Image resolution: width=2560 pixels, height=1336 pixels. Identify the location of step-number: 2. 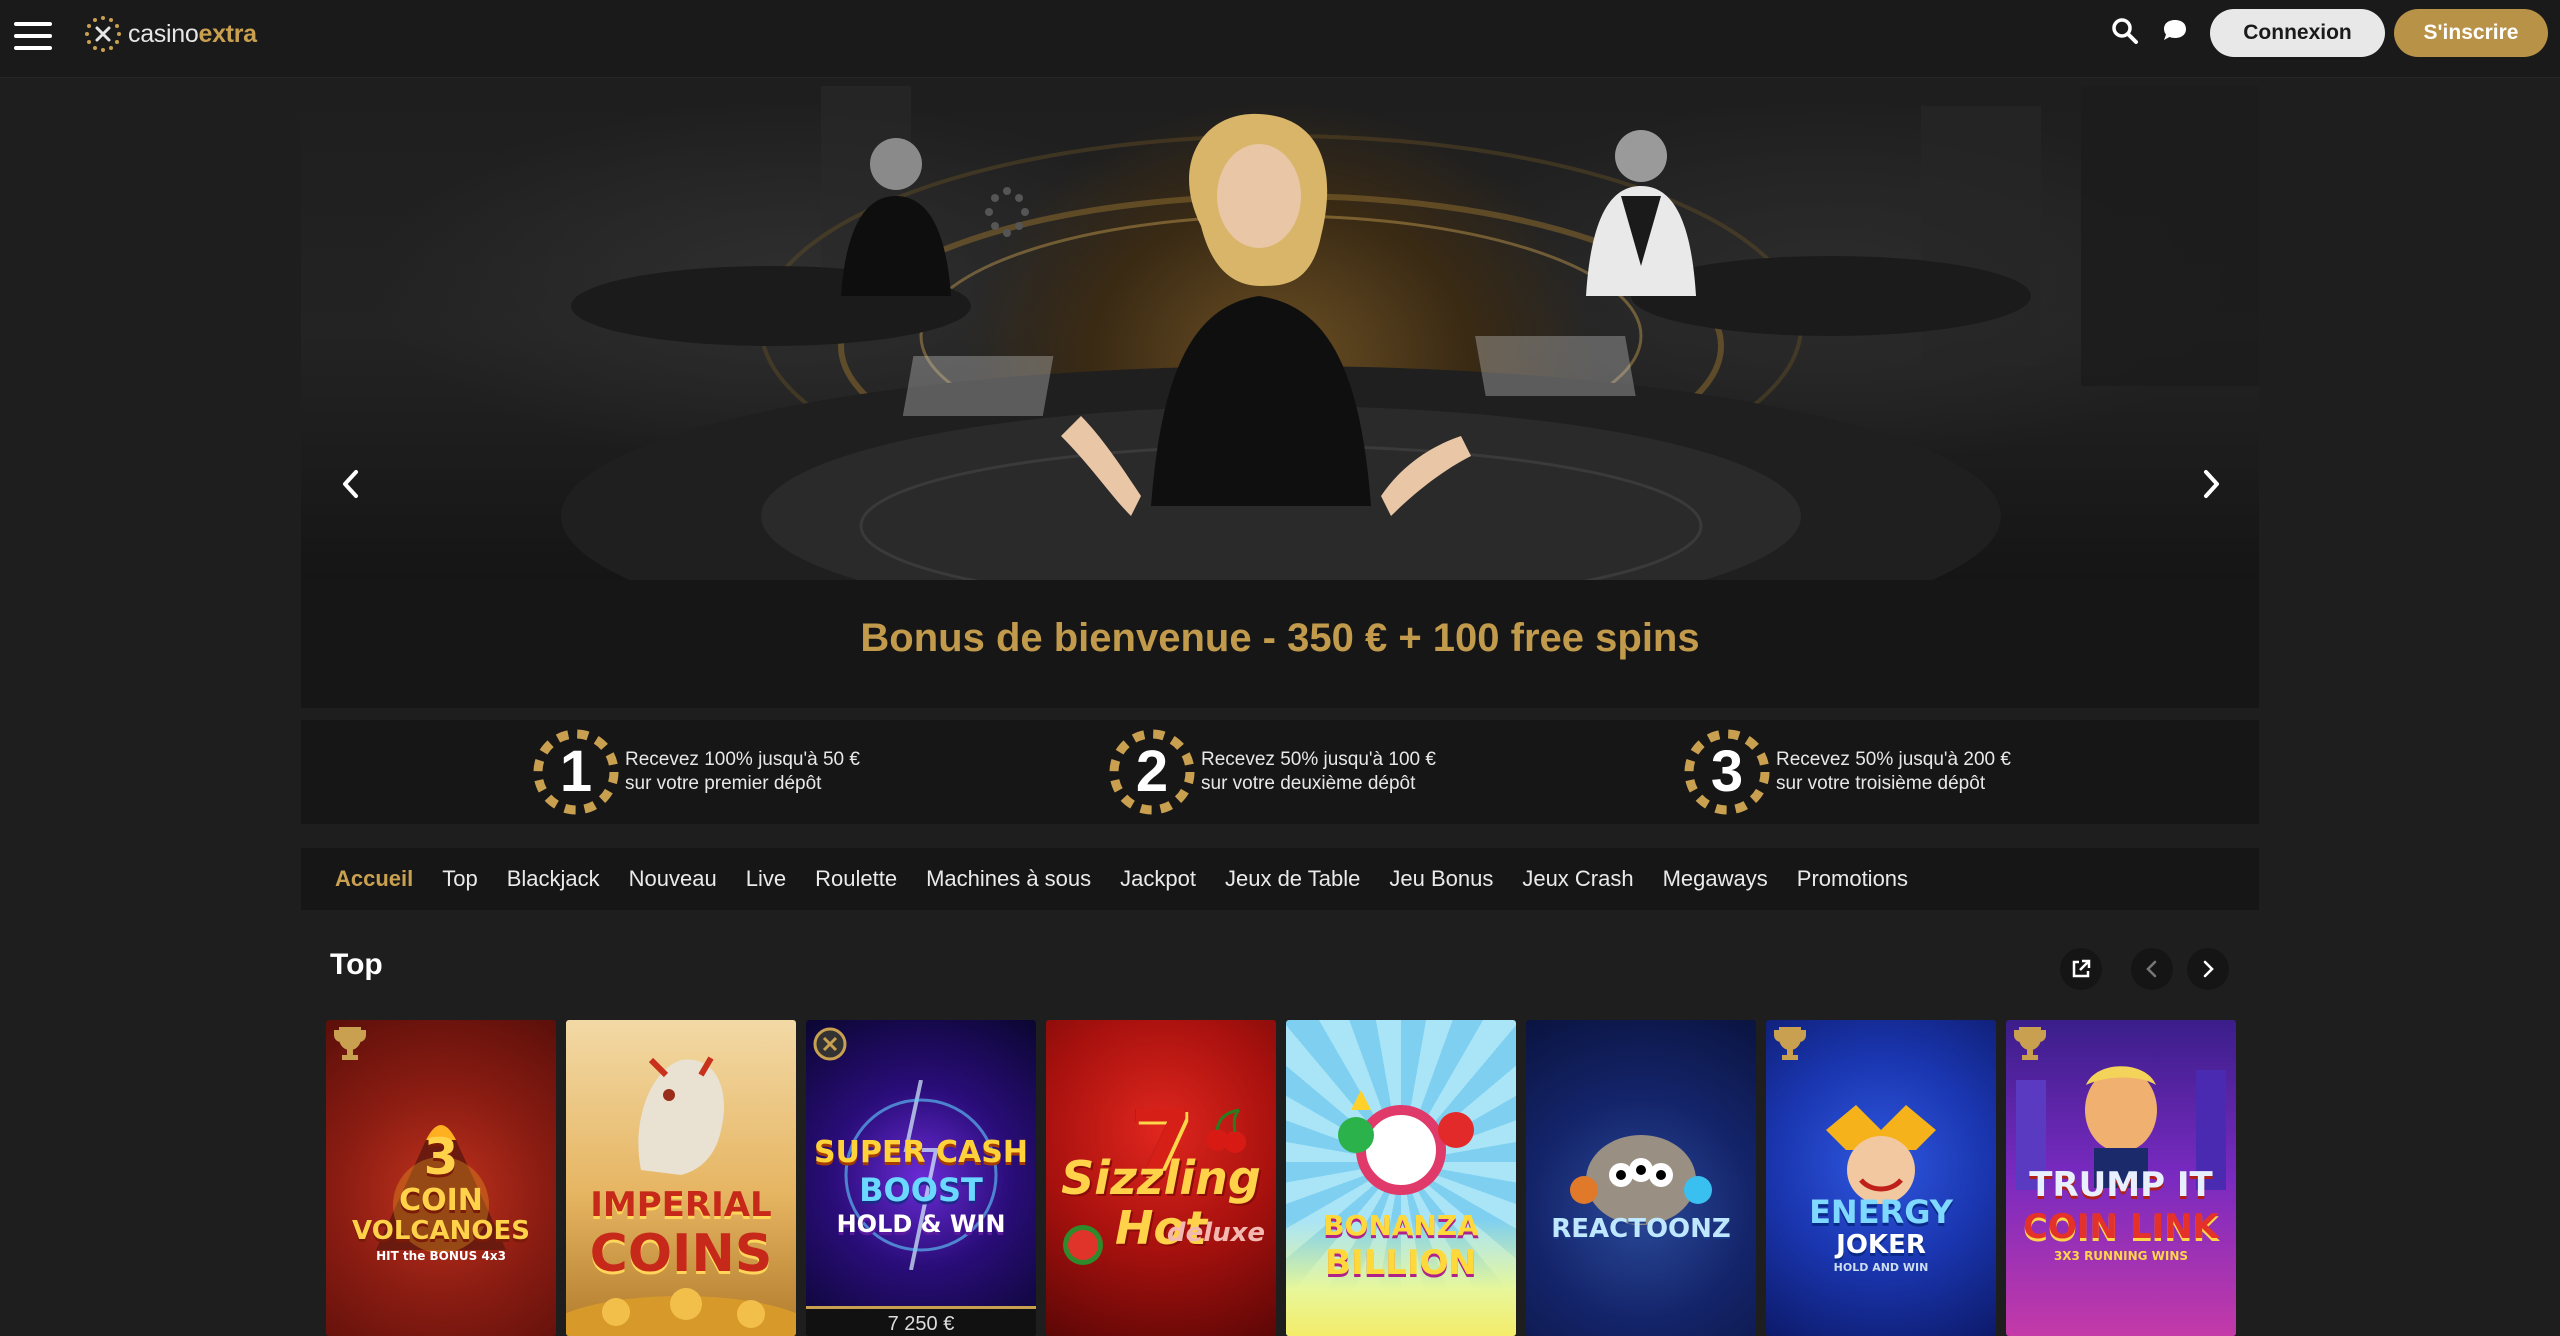
(1152, 771).